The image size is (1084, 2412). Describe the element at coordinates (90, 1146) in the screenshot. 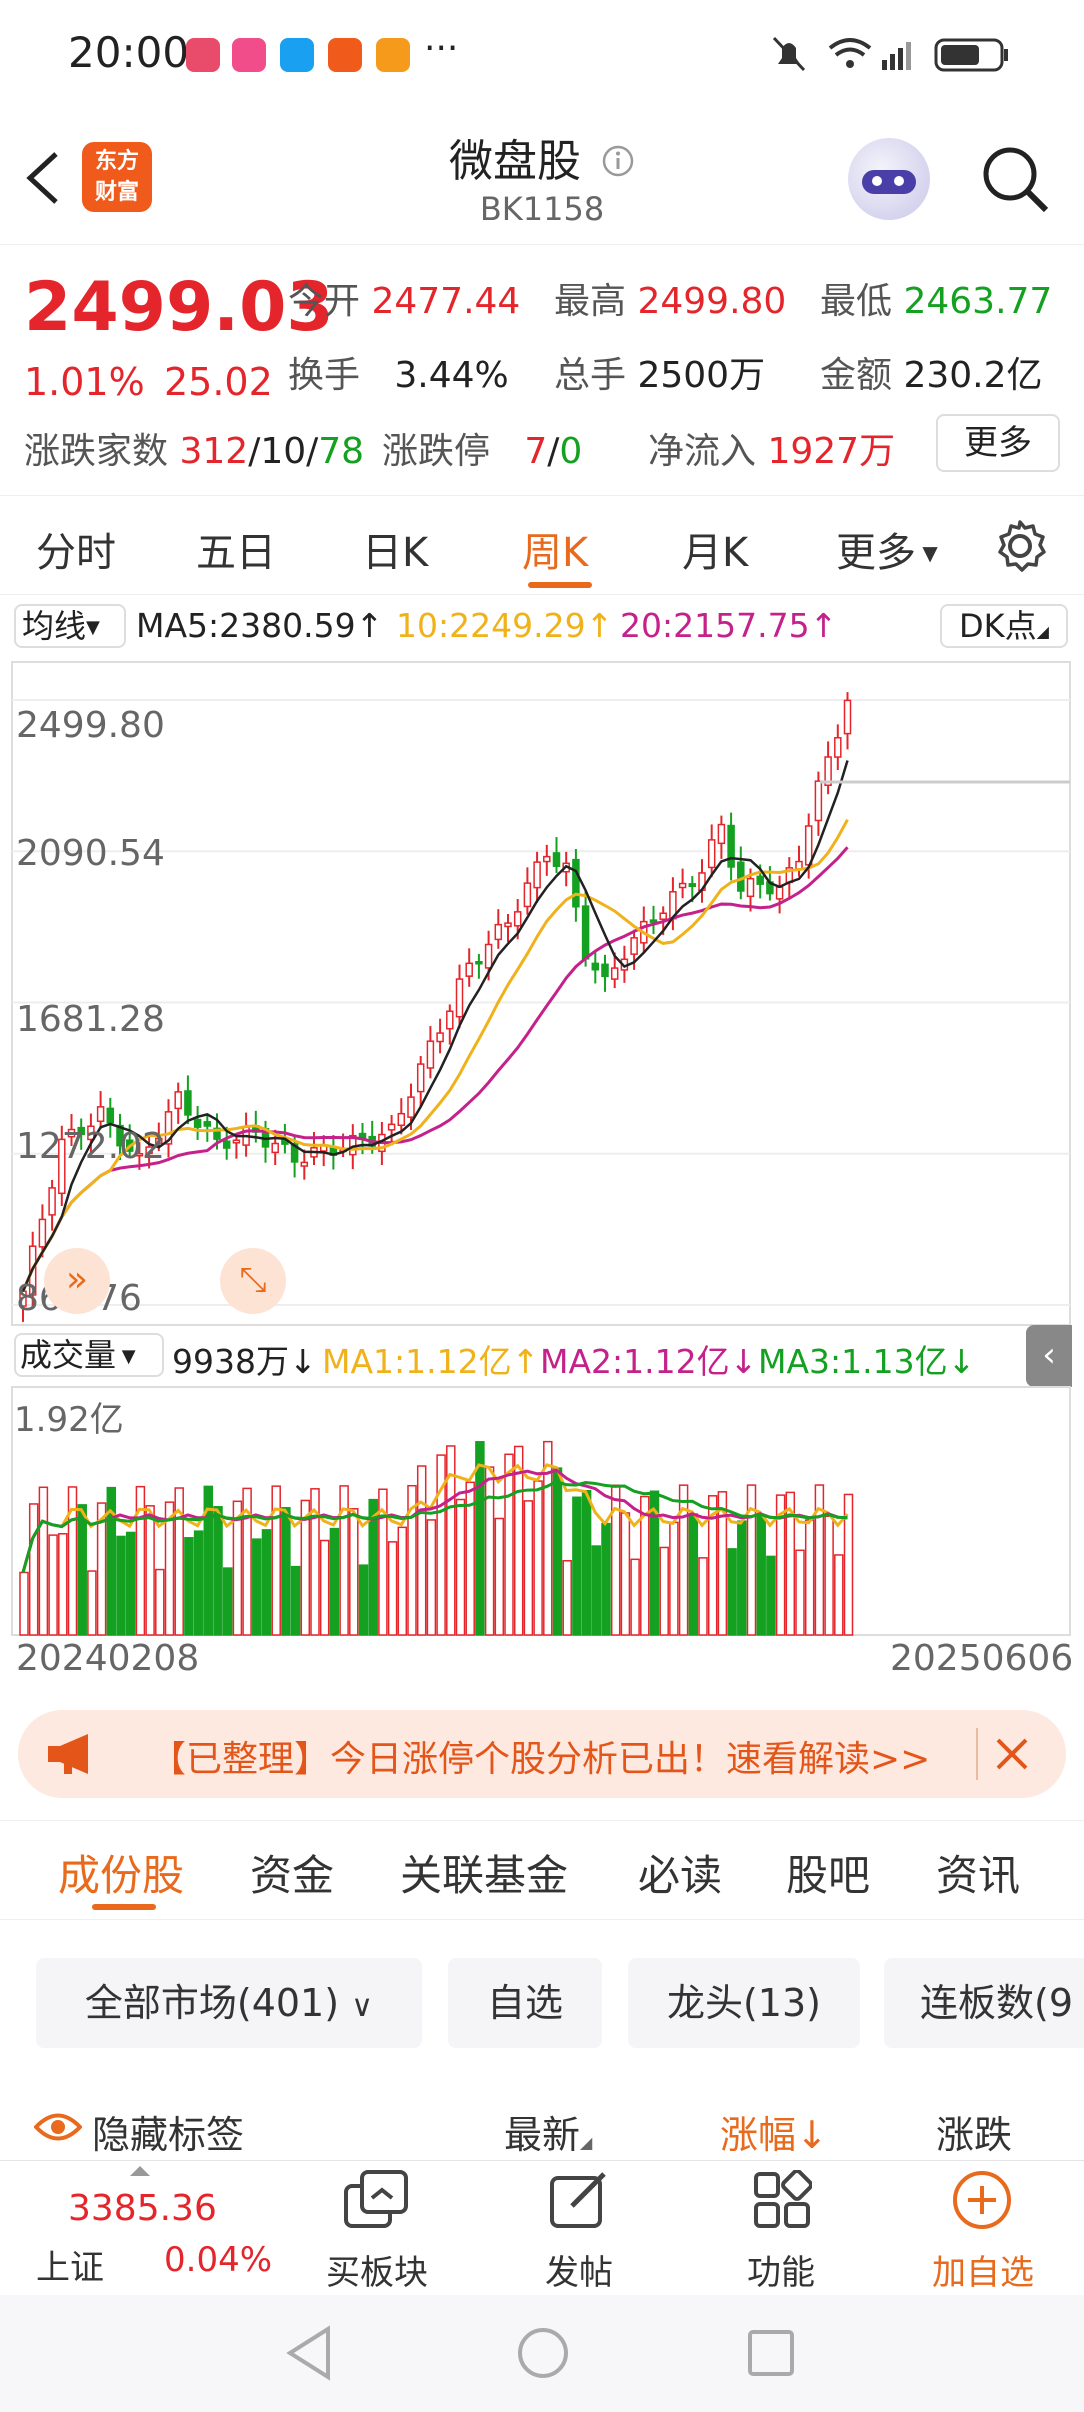

I see `y-tick-label: 1272.02` at that location.